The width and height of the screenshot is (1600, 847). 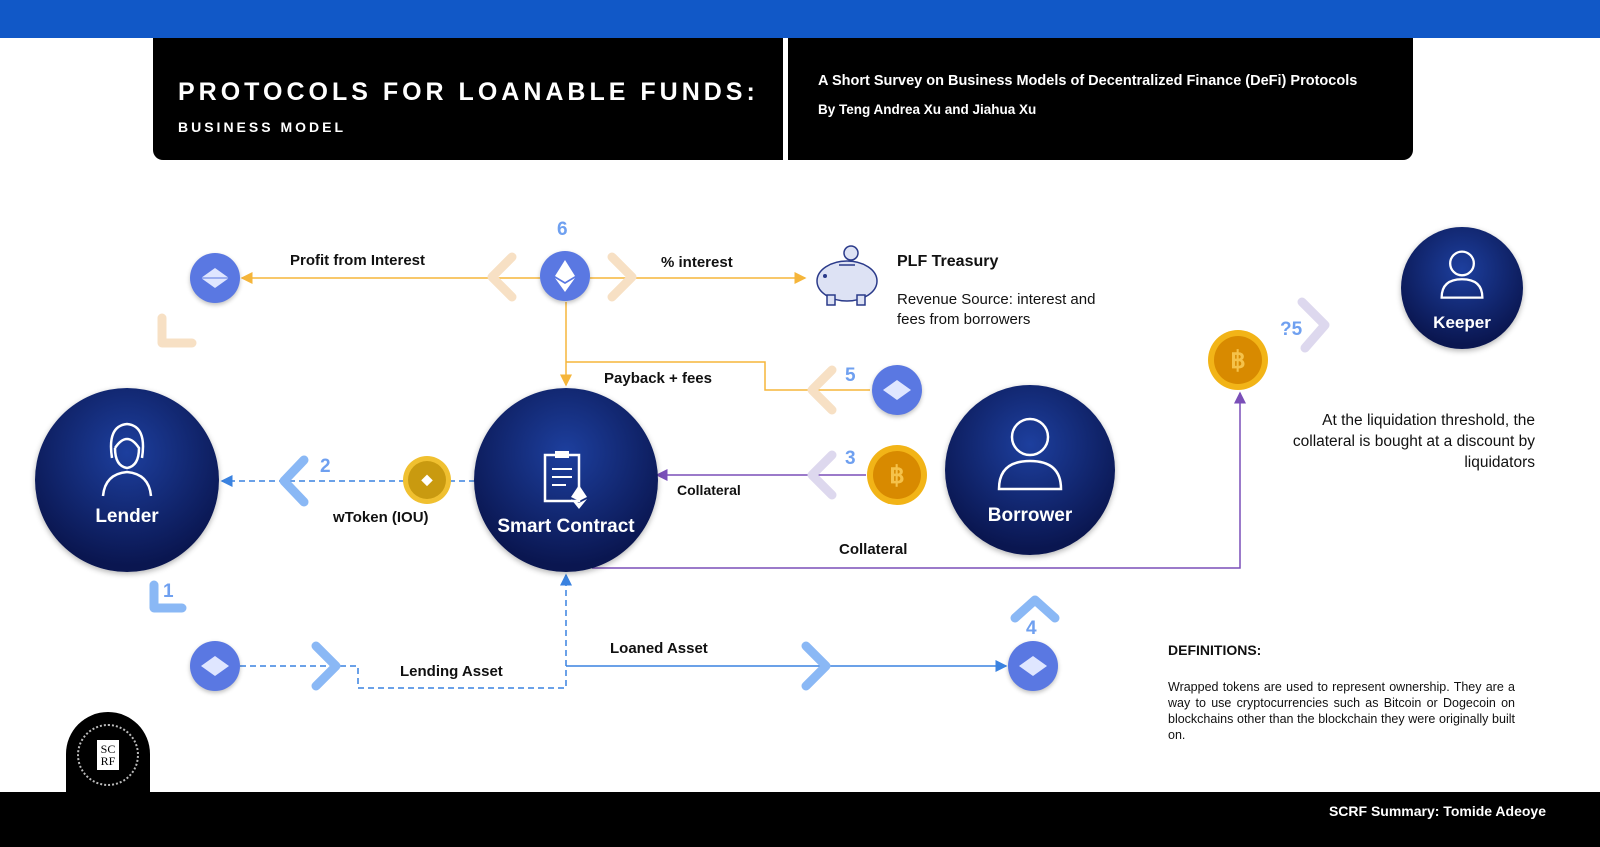 What do you see at coordinates (1437, 811) in the screenshot?
I see `footer-credit: SCRF Summary: Tomide Adeoye` at bounding box center [1437, 811].